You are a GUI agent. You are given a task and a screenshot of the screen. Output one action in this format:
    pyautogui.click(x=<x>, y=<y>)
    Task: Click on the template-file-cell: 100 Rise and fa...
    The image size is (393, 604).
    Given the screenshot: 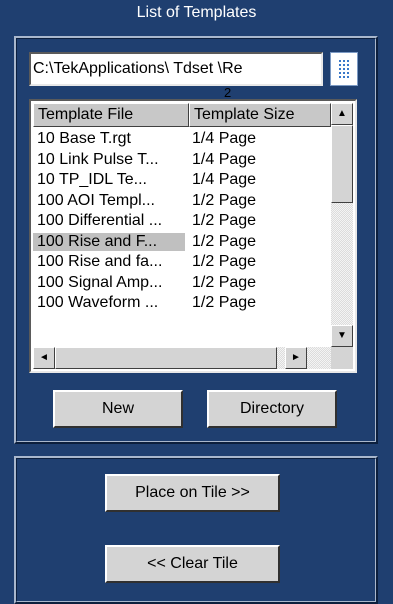 What is the action you would take?
    pyautogui.click(x=100, y=261)
    